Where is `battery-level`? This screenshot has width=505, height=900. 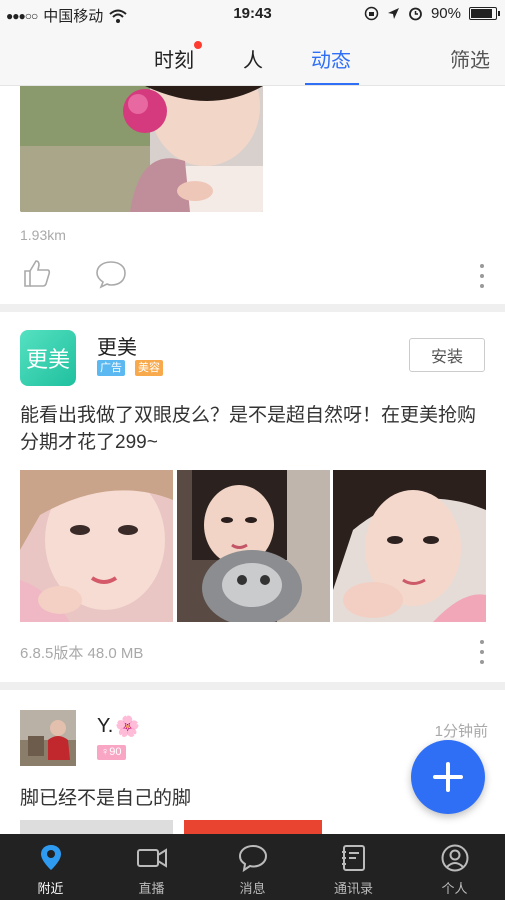
battery-level is located at coordinates (482, 13).